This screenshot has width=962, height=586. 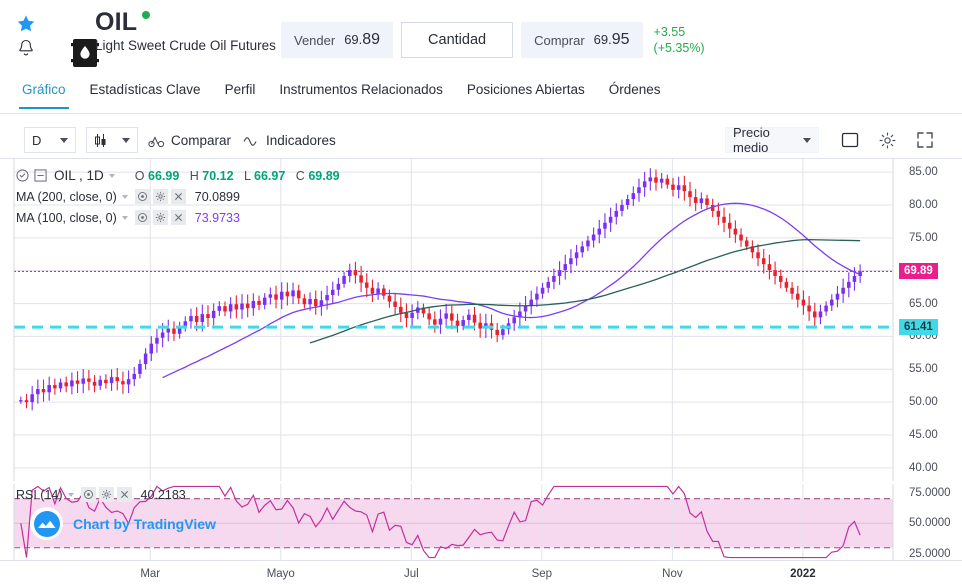 I want to click on time-tick: Jul, so click(x=411, y=574).